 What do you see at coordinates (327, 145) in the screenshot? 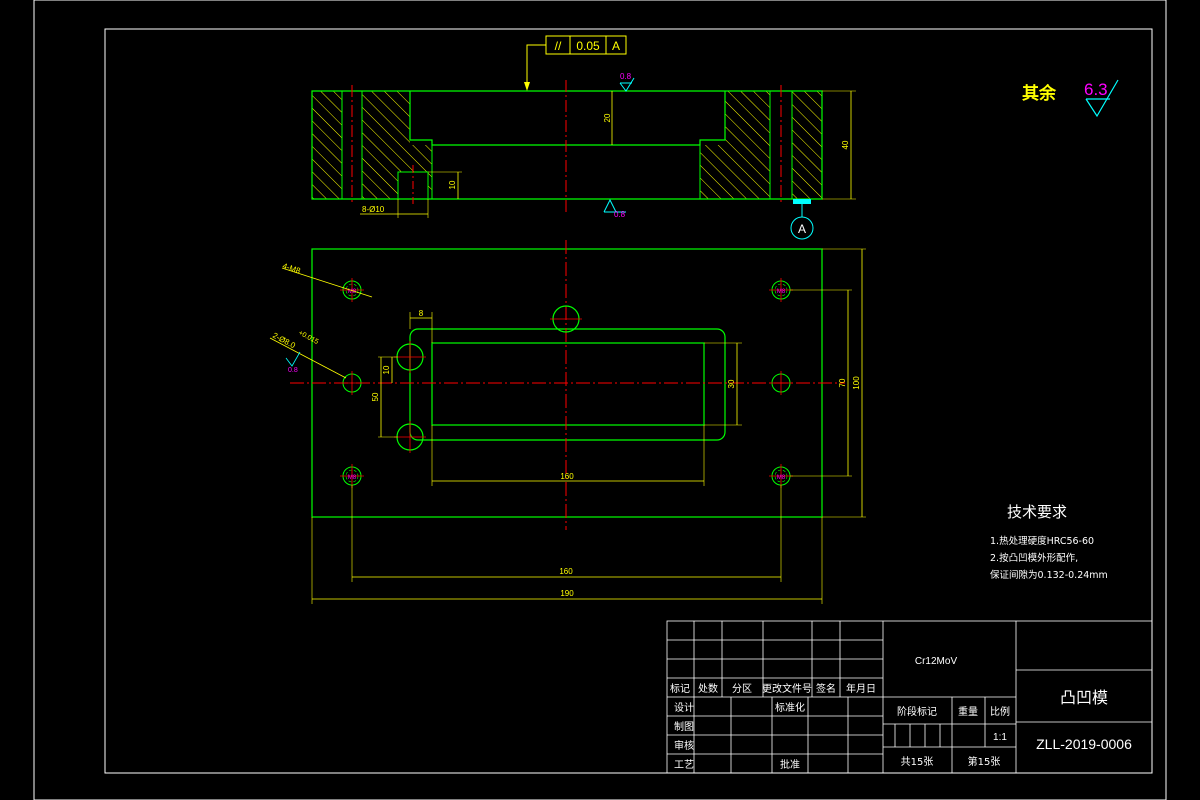
I see `hatch-left-outer` at bounding box center [327, 145].